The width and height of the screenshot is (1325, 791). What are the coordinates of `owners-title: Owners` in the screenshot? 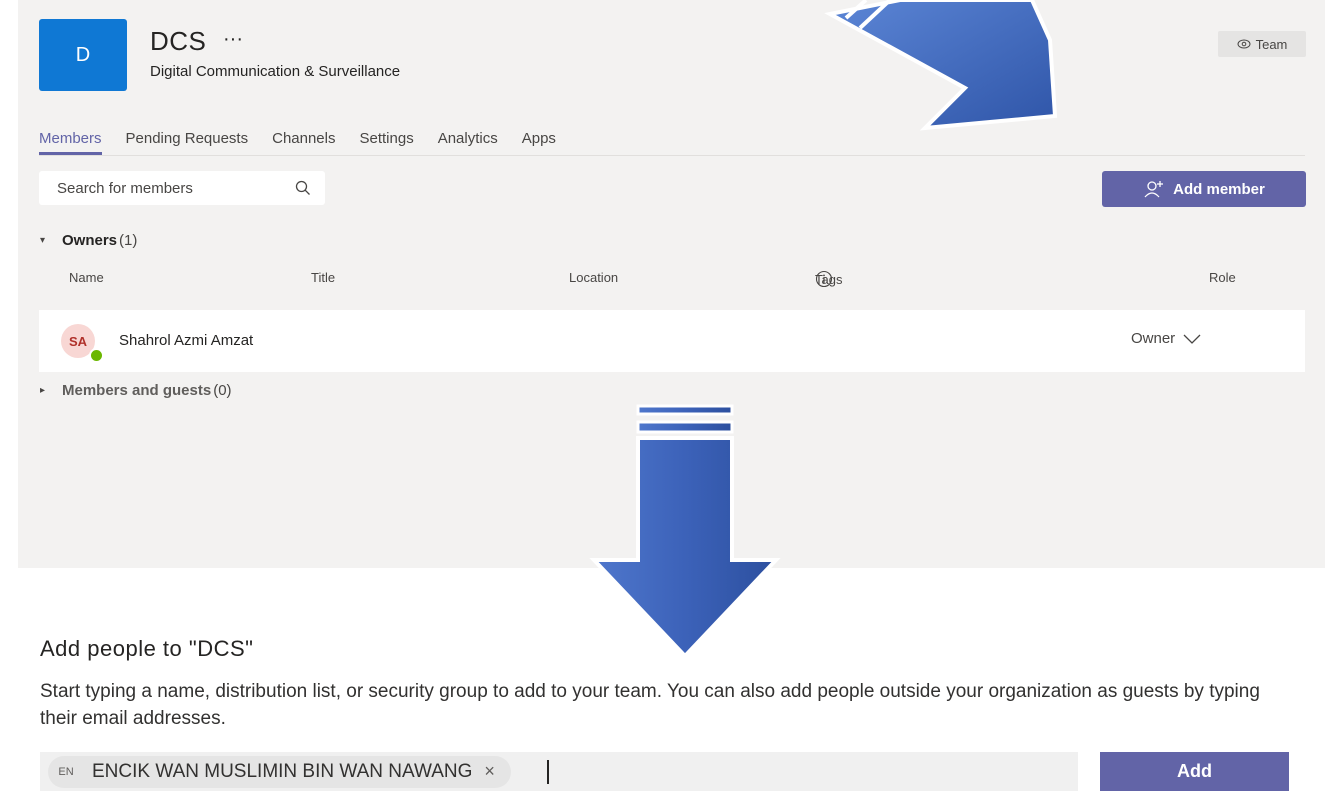 It's located at (90, 240).